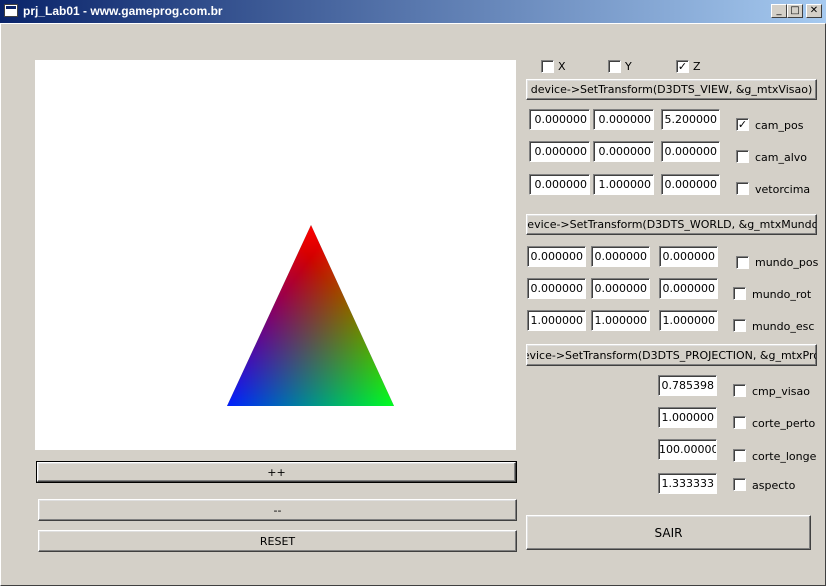  What do you see at coordinates (779, 11) in the screenshot?
I see `minimize-button: _` at bounding box center [779, 11].